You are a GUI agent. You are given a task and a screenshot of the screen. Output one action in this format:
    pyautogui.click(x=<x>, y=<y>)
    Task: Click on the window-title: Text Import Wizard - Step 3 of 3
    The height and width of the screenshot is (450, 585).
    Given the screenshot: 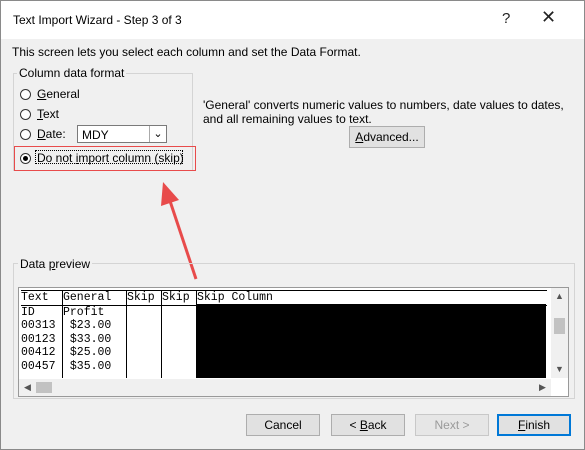 What is the action you would take?
    pyautogui.click(x=97, y=20)
    